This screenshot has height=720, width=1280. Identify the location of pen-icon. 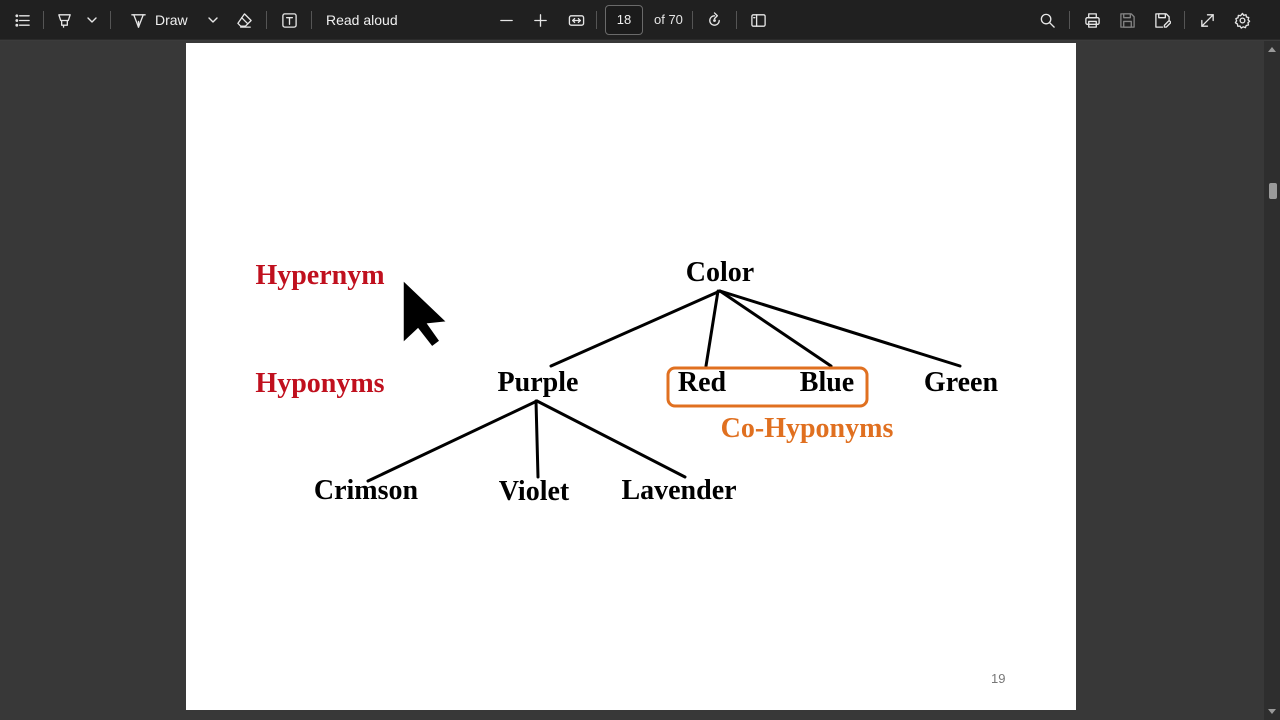
(138, 20).